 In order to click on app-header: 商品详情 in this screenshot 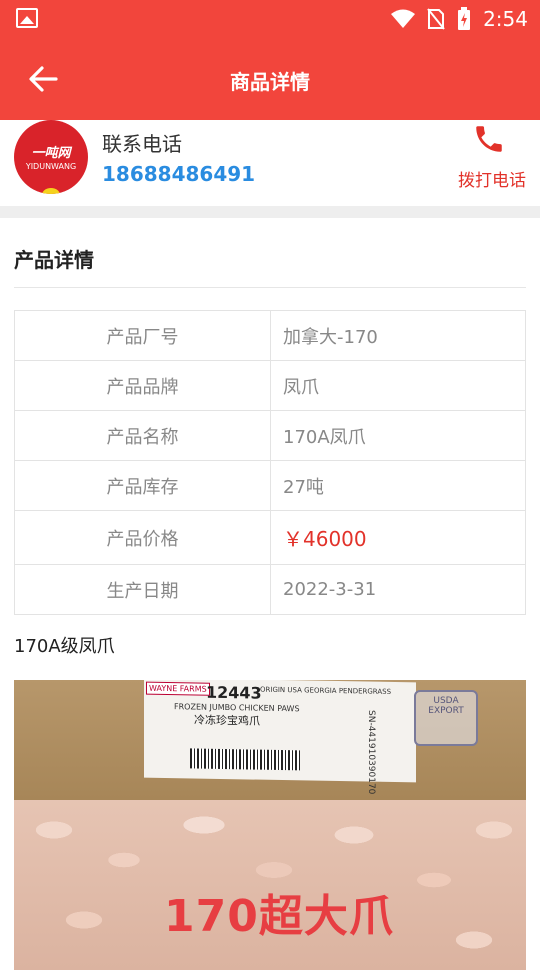, I will do `click(270, 79)`.